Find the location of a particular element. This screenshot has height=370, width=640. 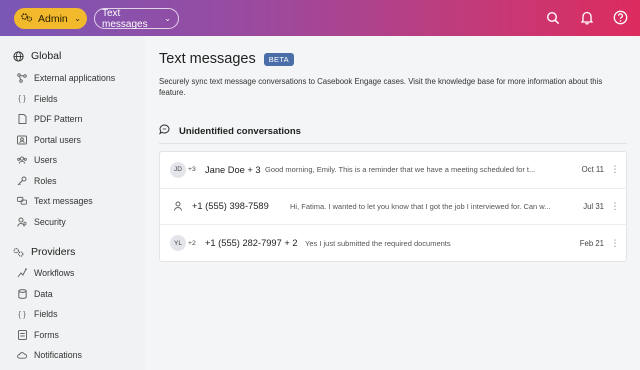

sidebar-item-fields: { } Fields is located at coordinates (72, 99).